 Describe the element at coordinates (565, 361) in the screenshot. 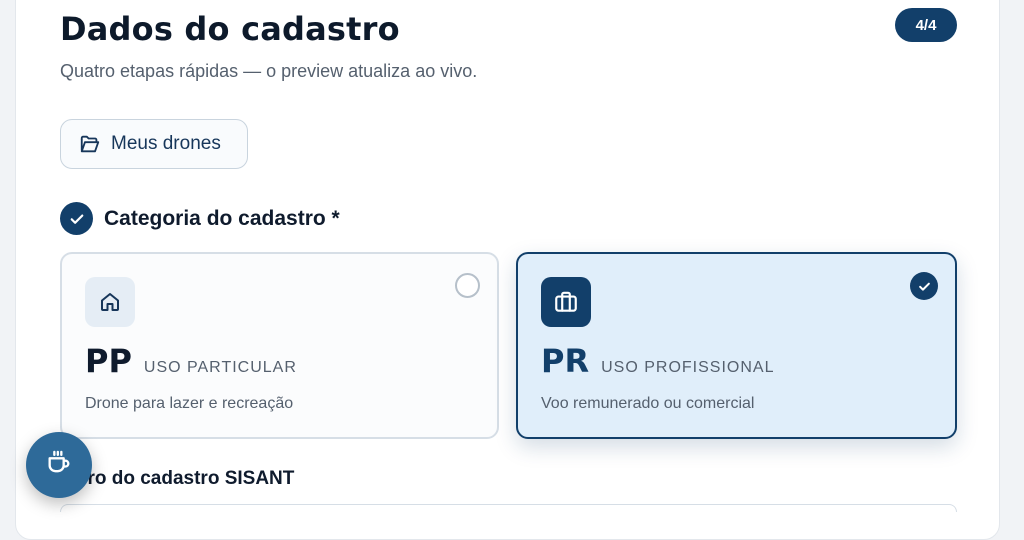

I see `option-code: PR` at that location.